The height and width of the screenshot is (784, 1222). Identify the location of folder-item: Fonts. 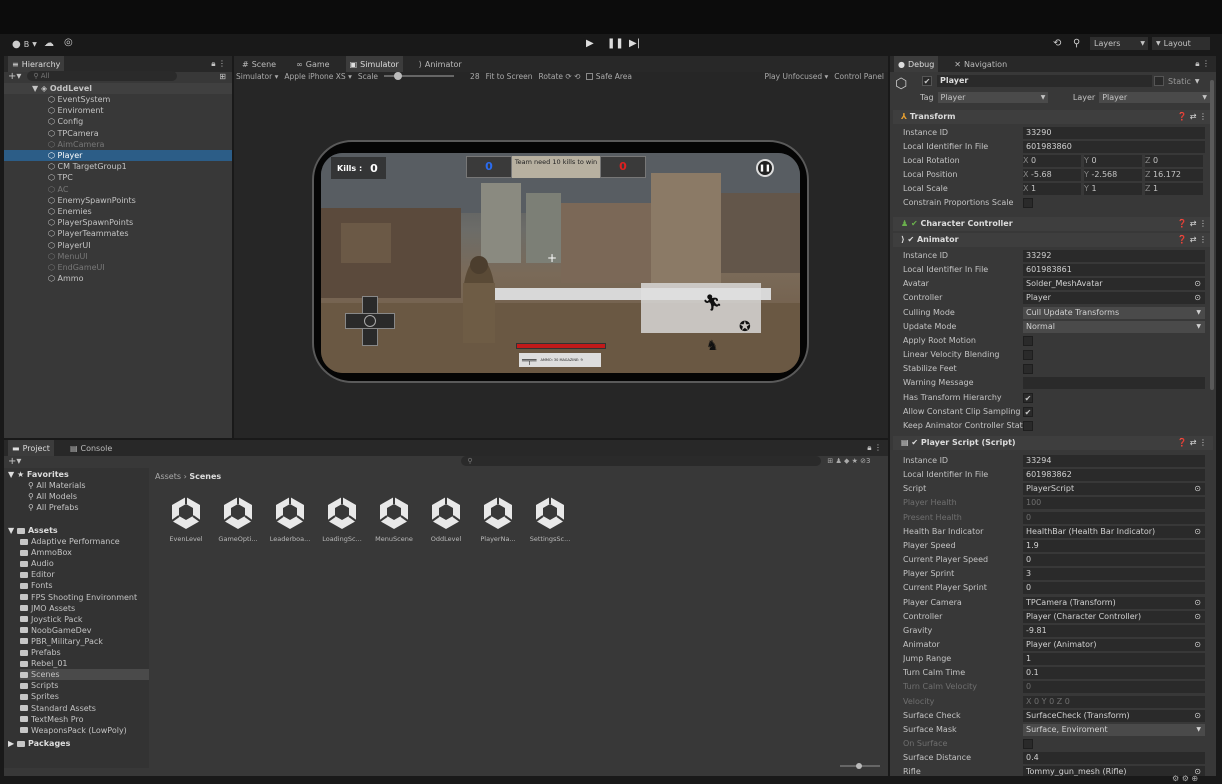
(84, 585).